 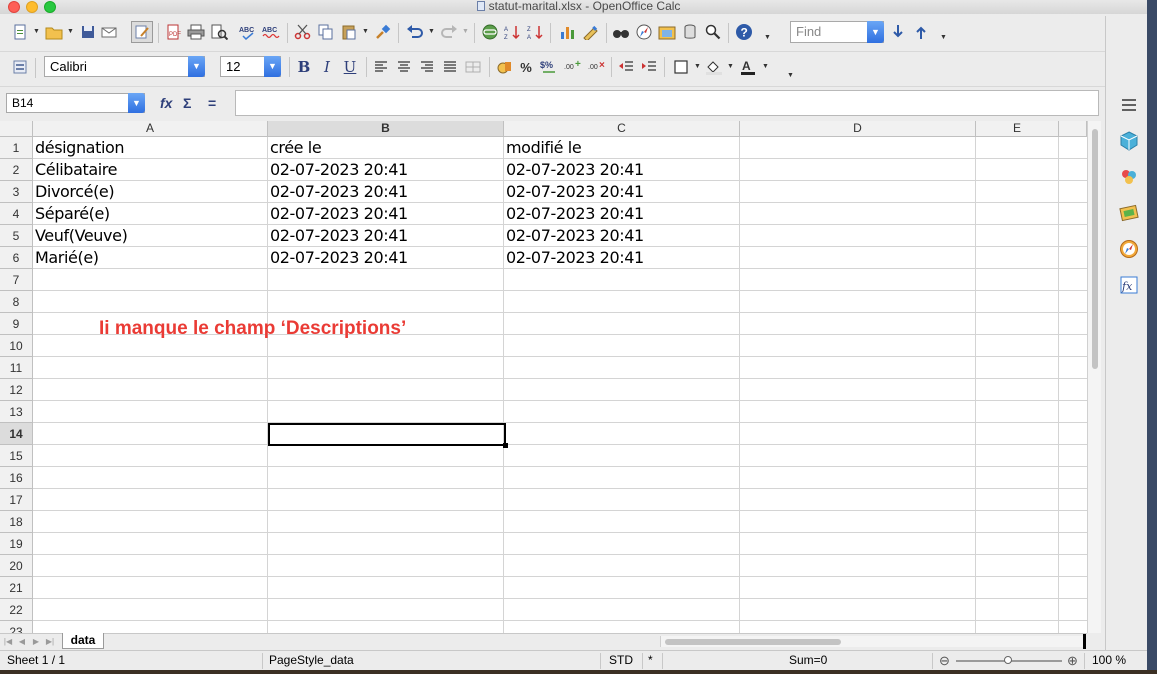 What do you see at coordinates (16, 302) in the screenshot?
I see `row-header-8: 8` at bounding box center [16, 302].